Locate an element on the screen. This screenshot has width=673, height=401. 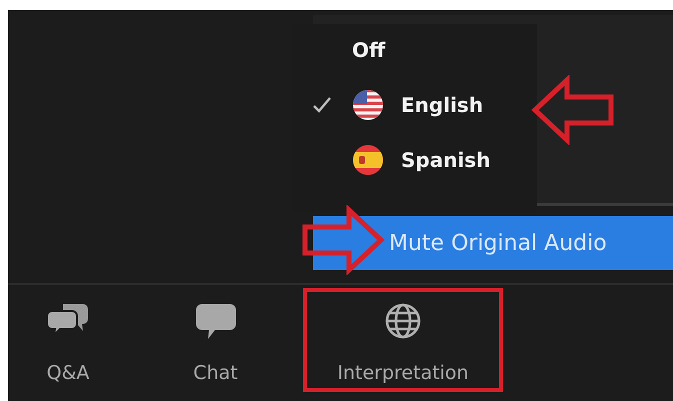
checkmark-icon is located at coordinates (322, 105).